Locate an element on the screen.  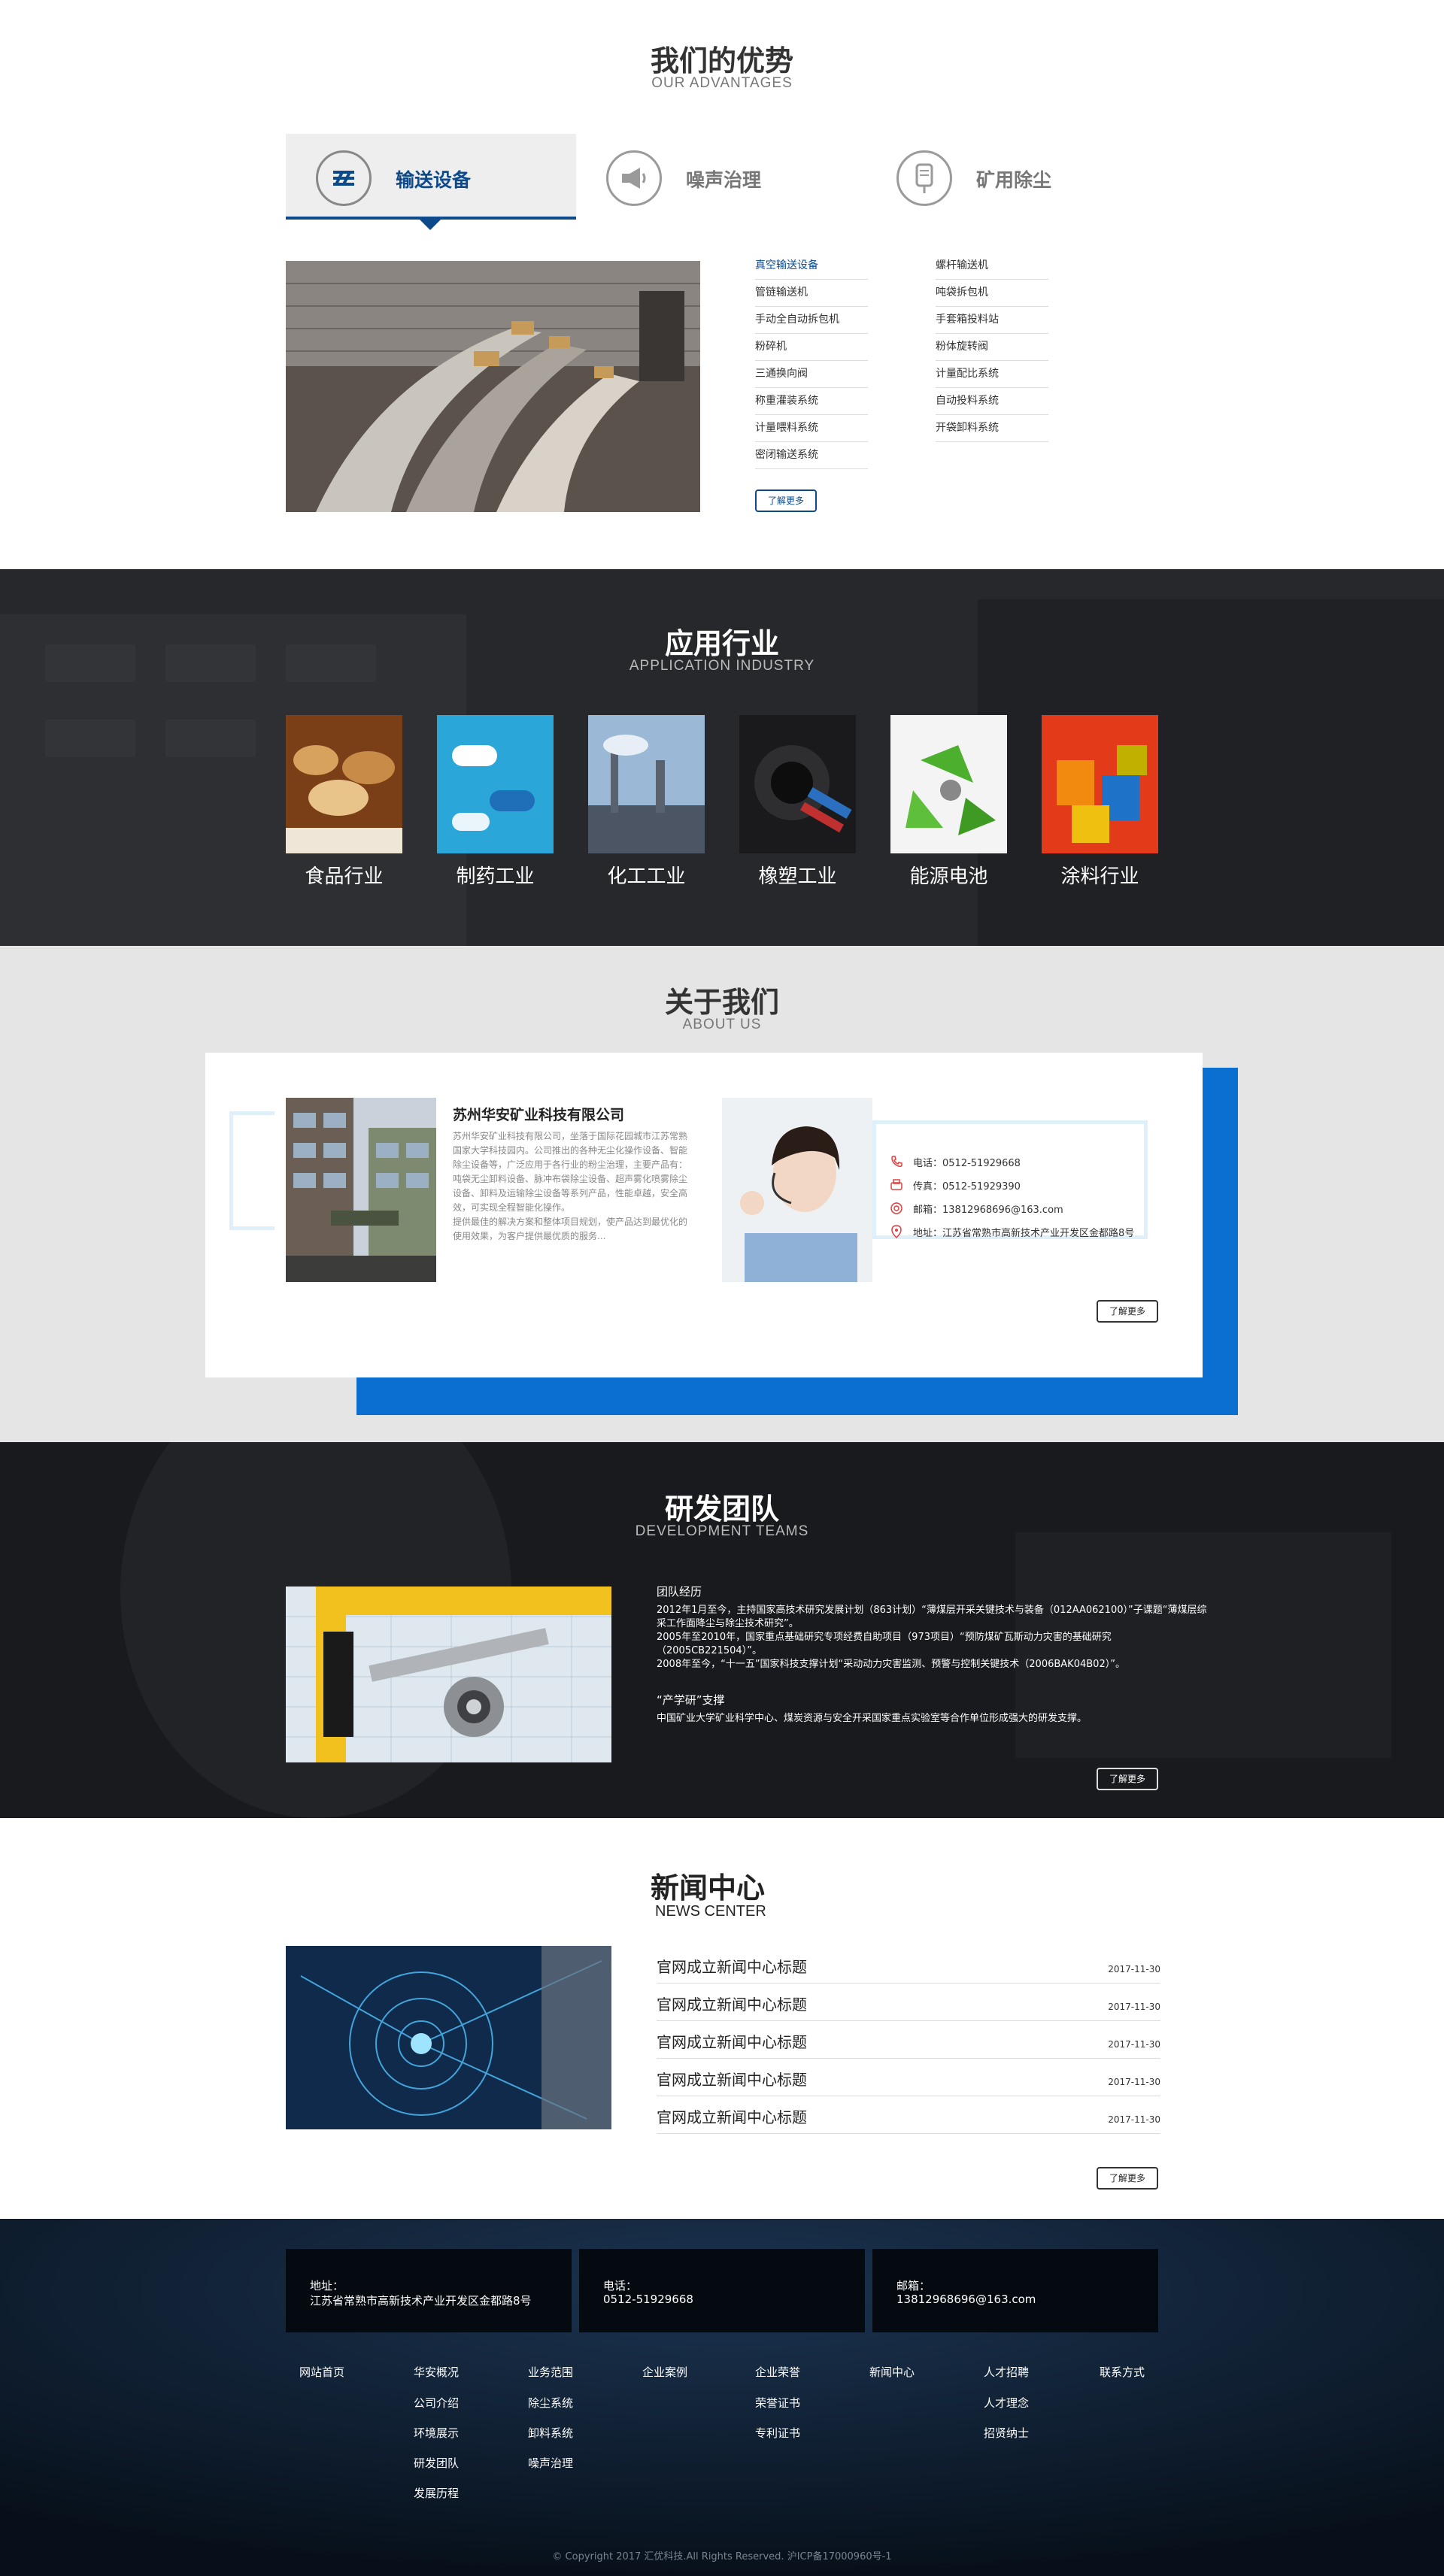
footer-email-label: 邮箱： is located at coordinates (913, 2286).